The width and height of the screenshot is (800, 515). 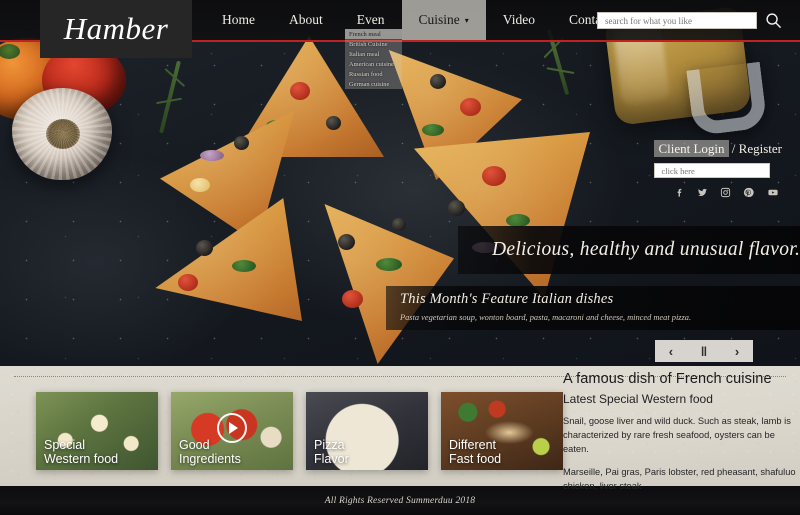 I want to click on nav-label: About, so click(x=306, y=19).